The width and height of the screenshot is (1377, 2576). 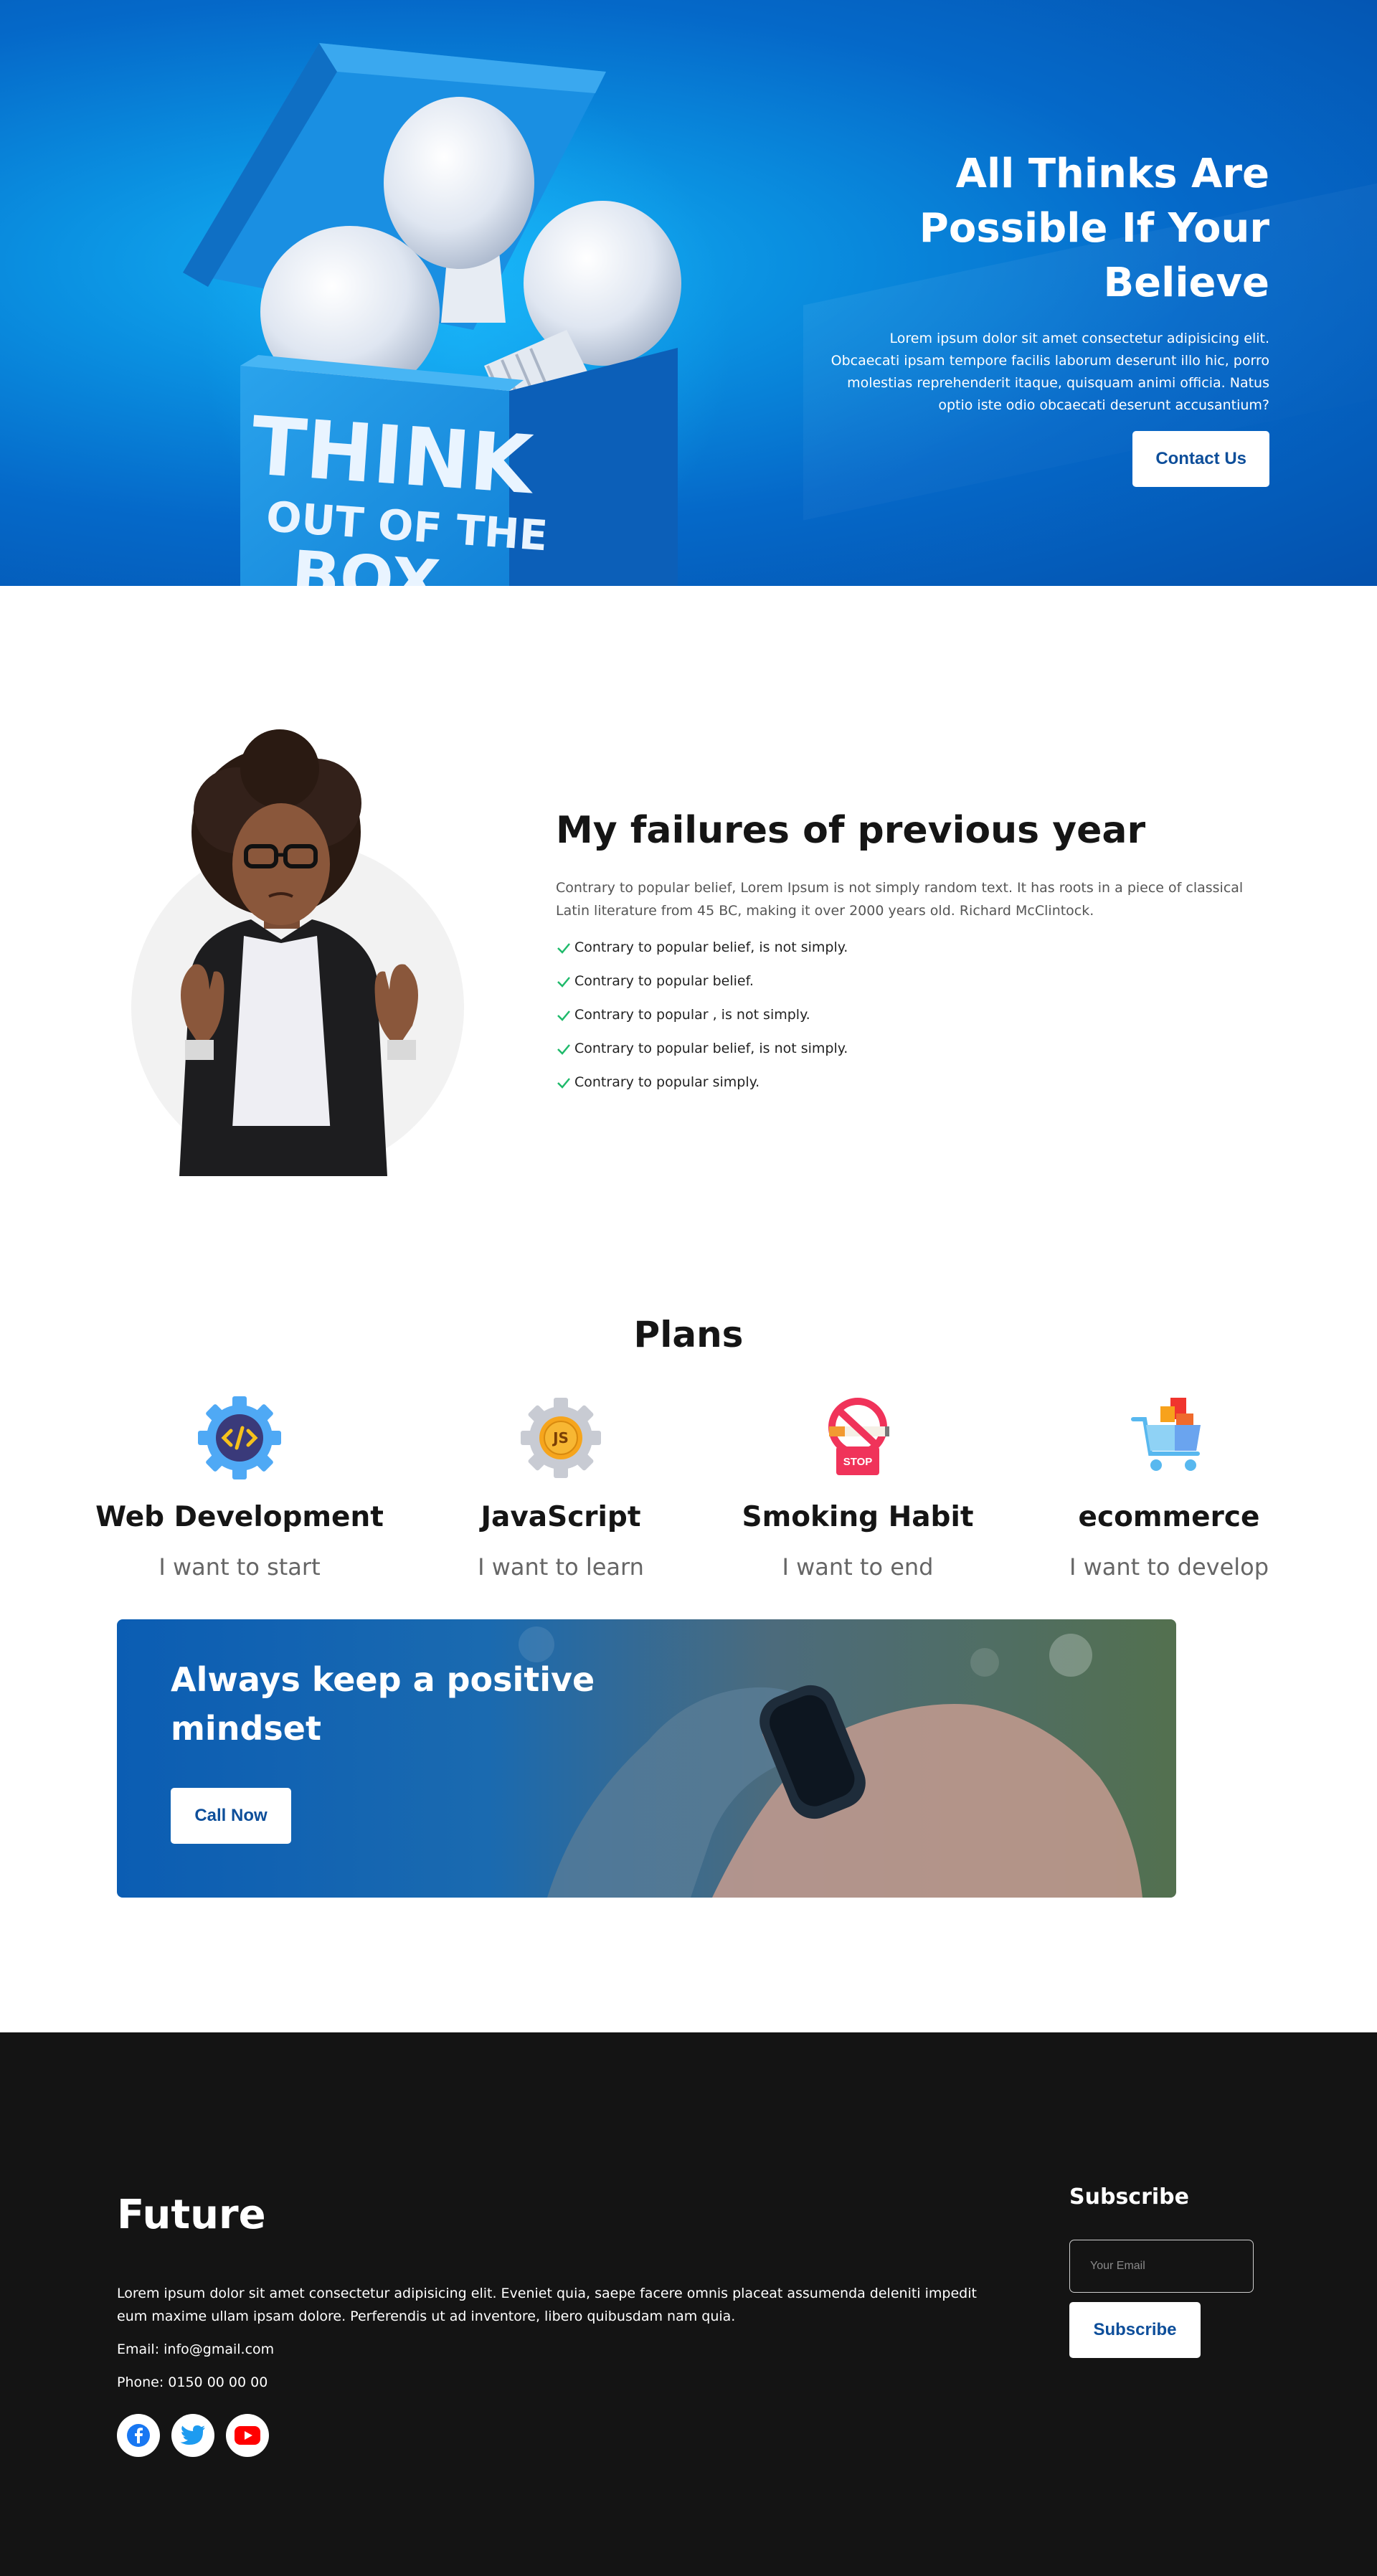 I want to click on svg-text: JS, so click(x=560, y=1437).